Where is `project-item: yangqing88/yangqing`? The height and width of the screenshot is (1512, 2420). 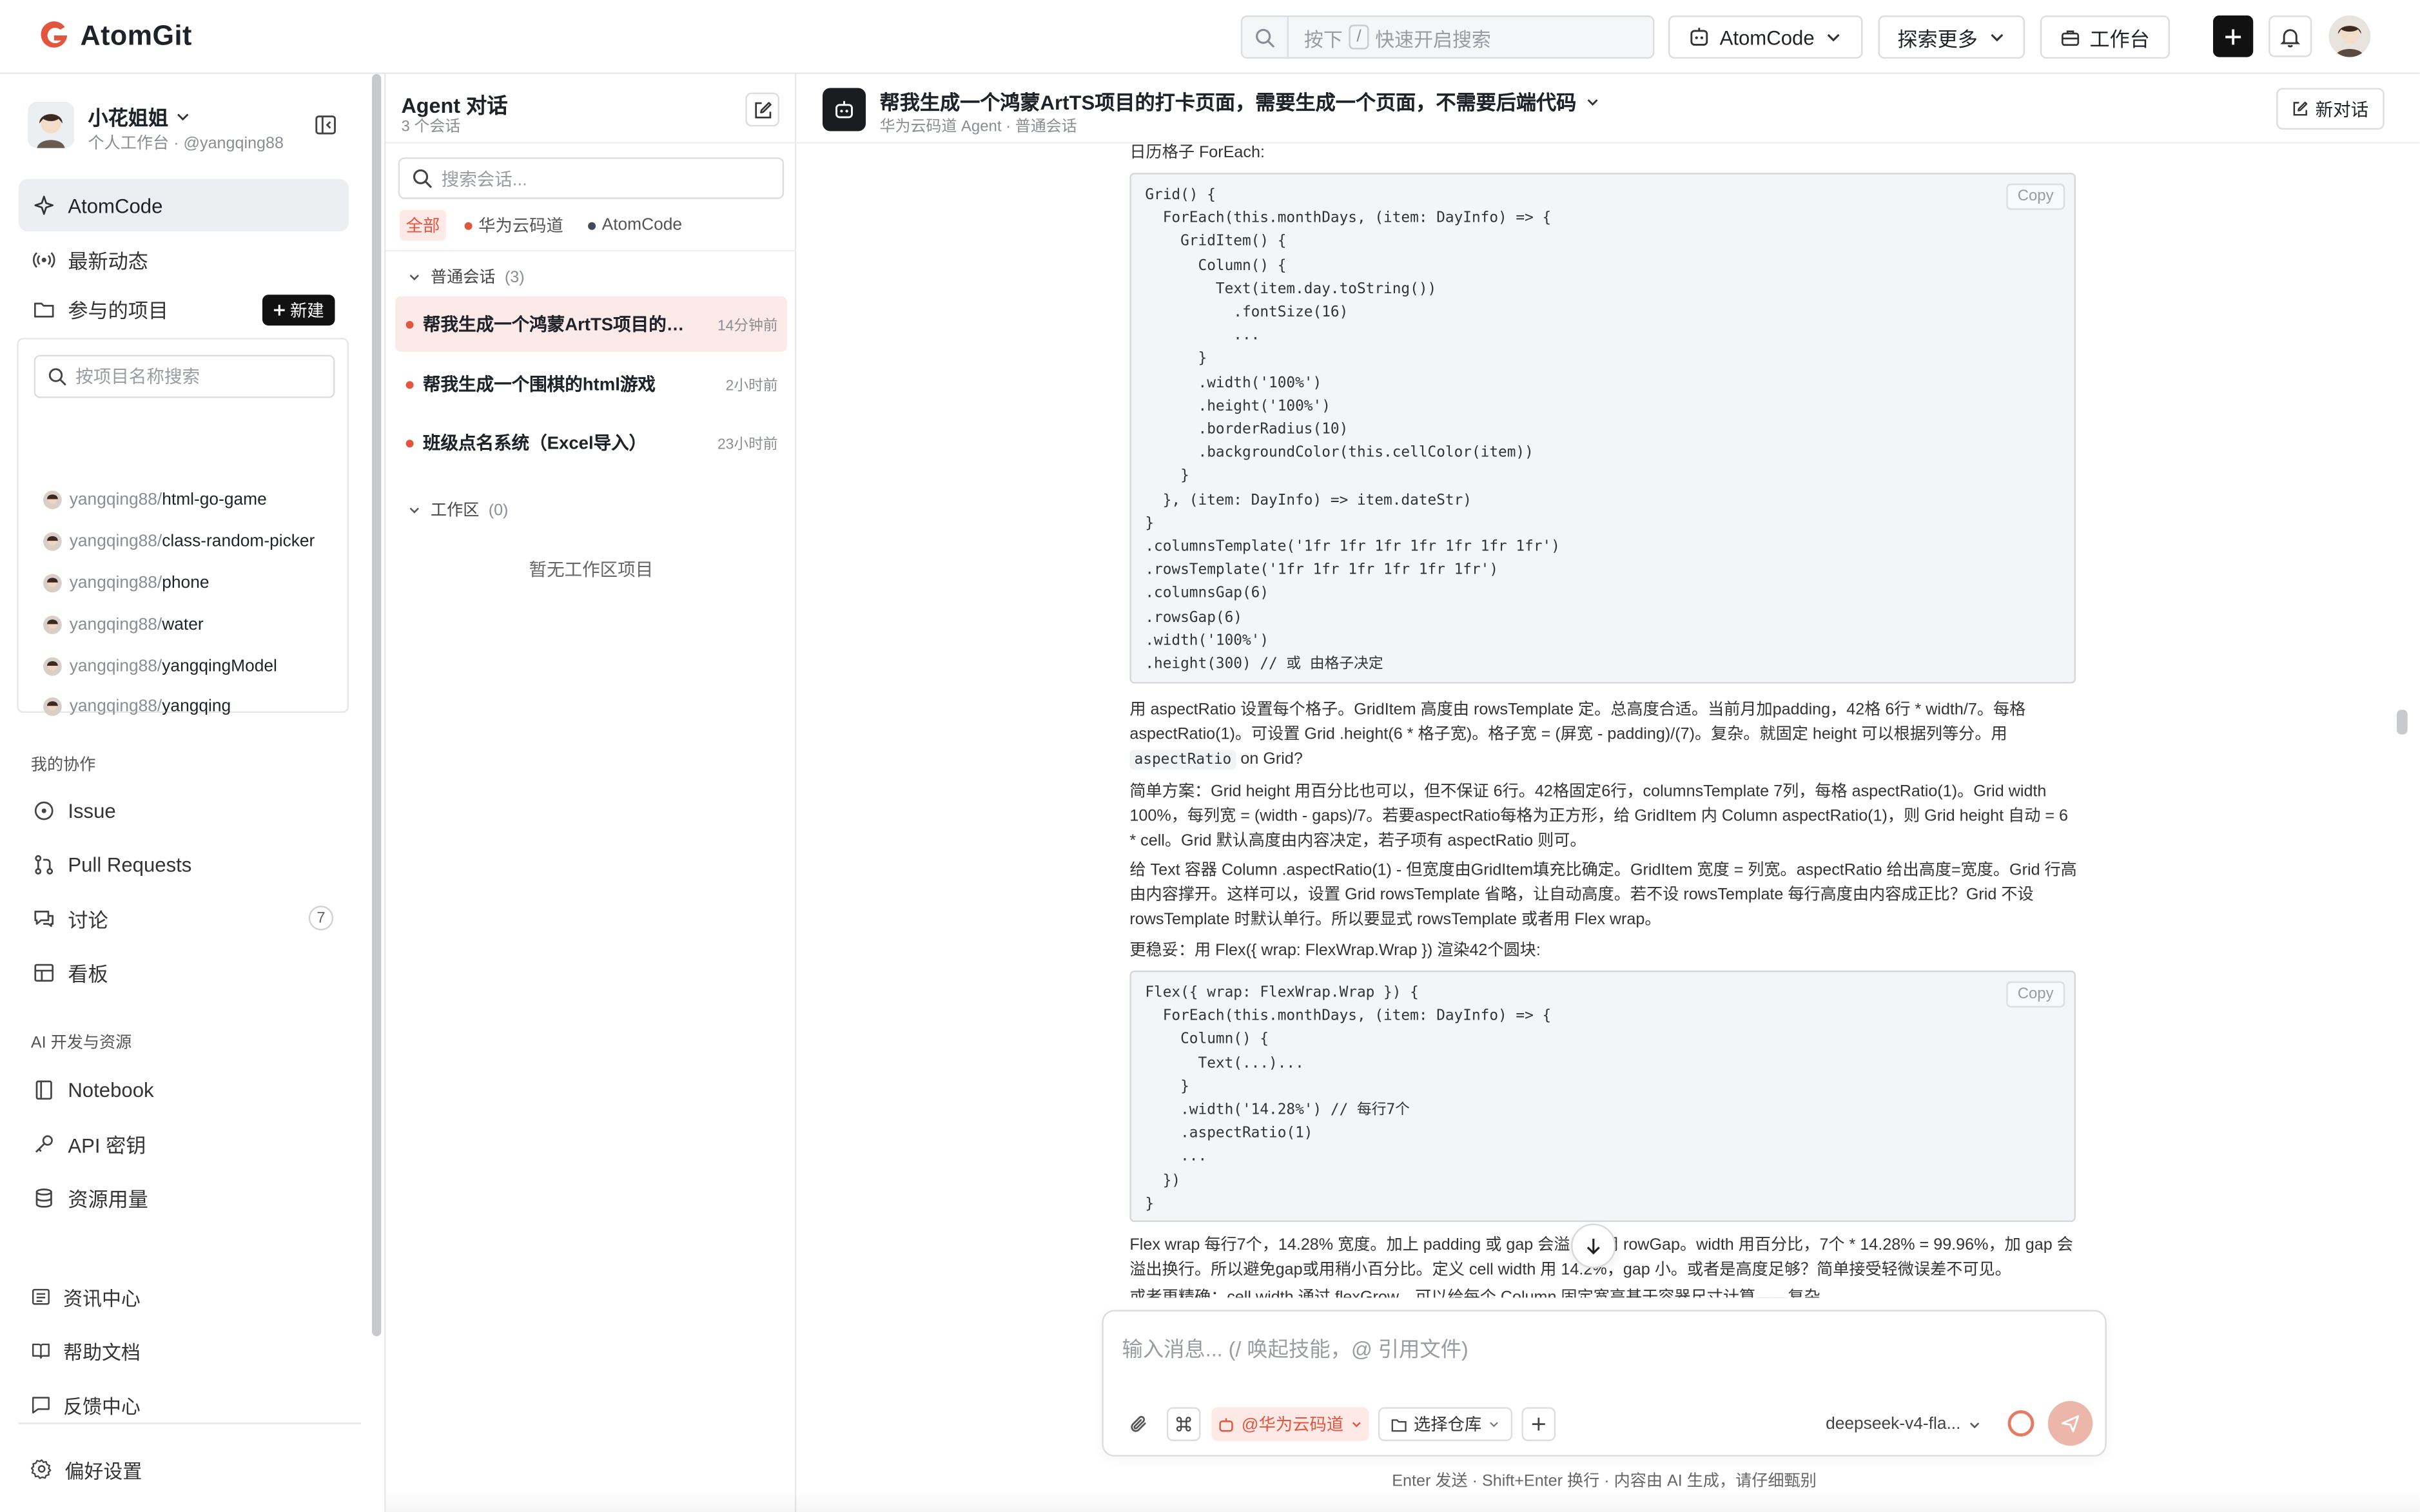 project-item: yangqing88/yangqing is located at coordinates (137, 707).